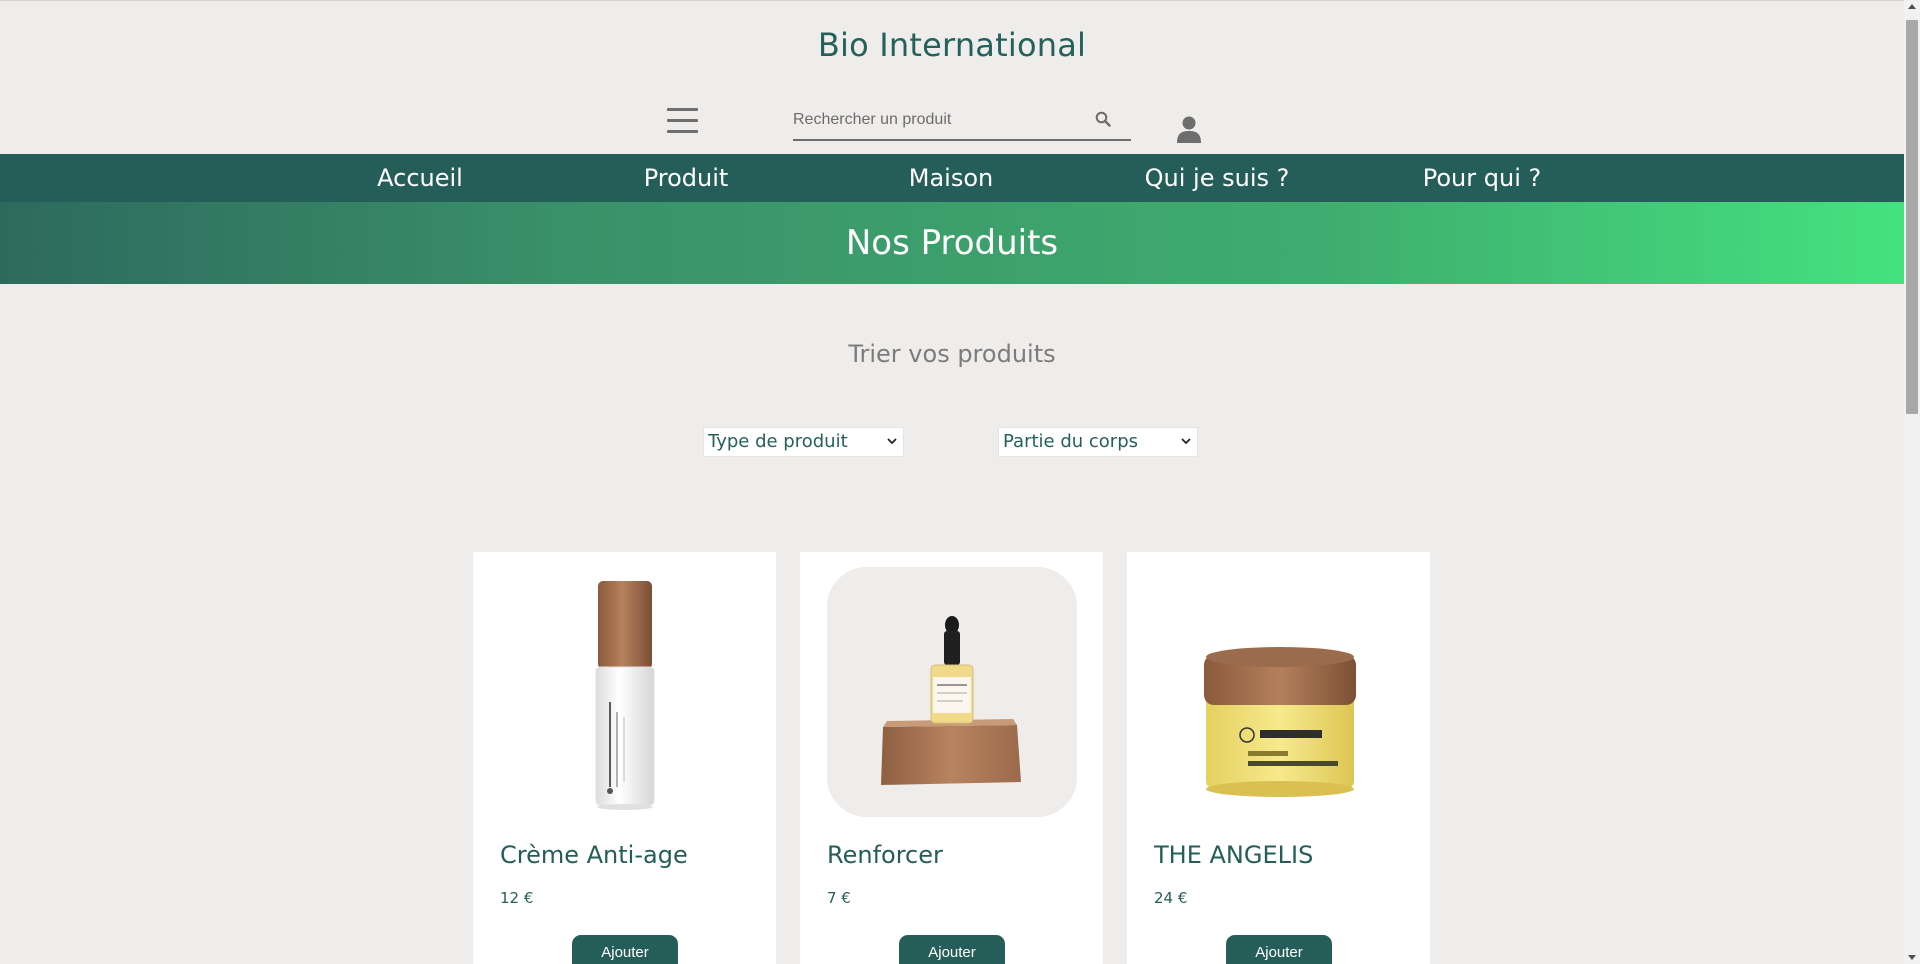 Image resolution: width=1920 pixels, height=964 pixels. I want to click on body-part-select-value: Partie du corps, so click(1070, 441).